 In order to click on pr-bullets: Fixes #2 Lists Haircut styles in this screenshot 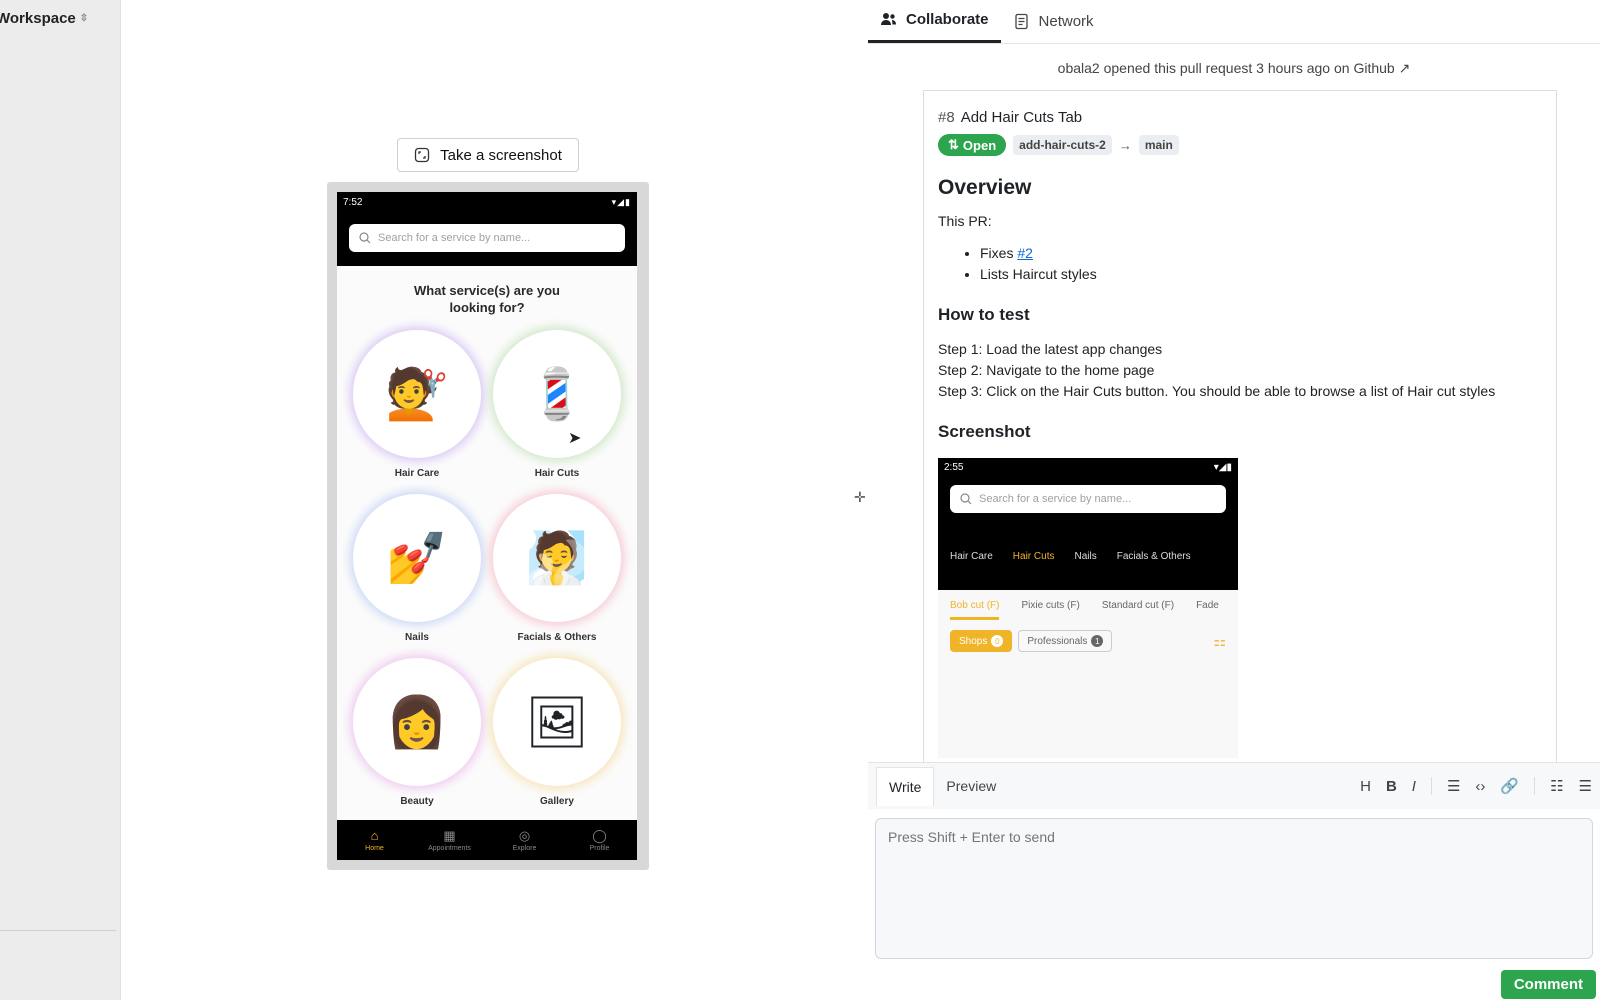, I will do `click(1240, 264)`.